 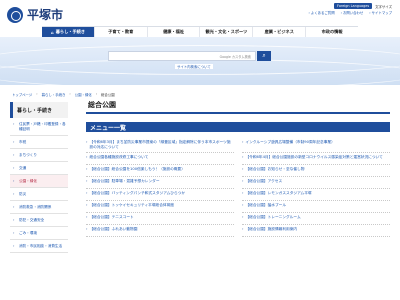 I want to click on decorative-wave, so click(x=200, y=72).